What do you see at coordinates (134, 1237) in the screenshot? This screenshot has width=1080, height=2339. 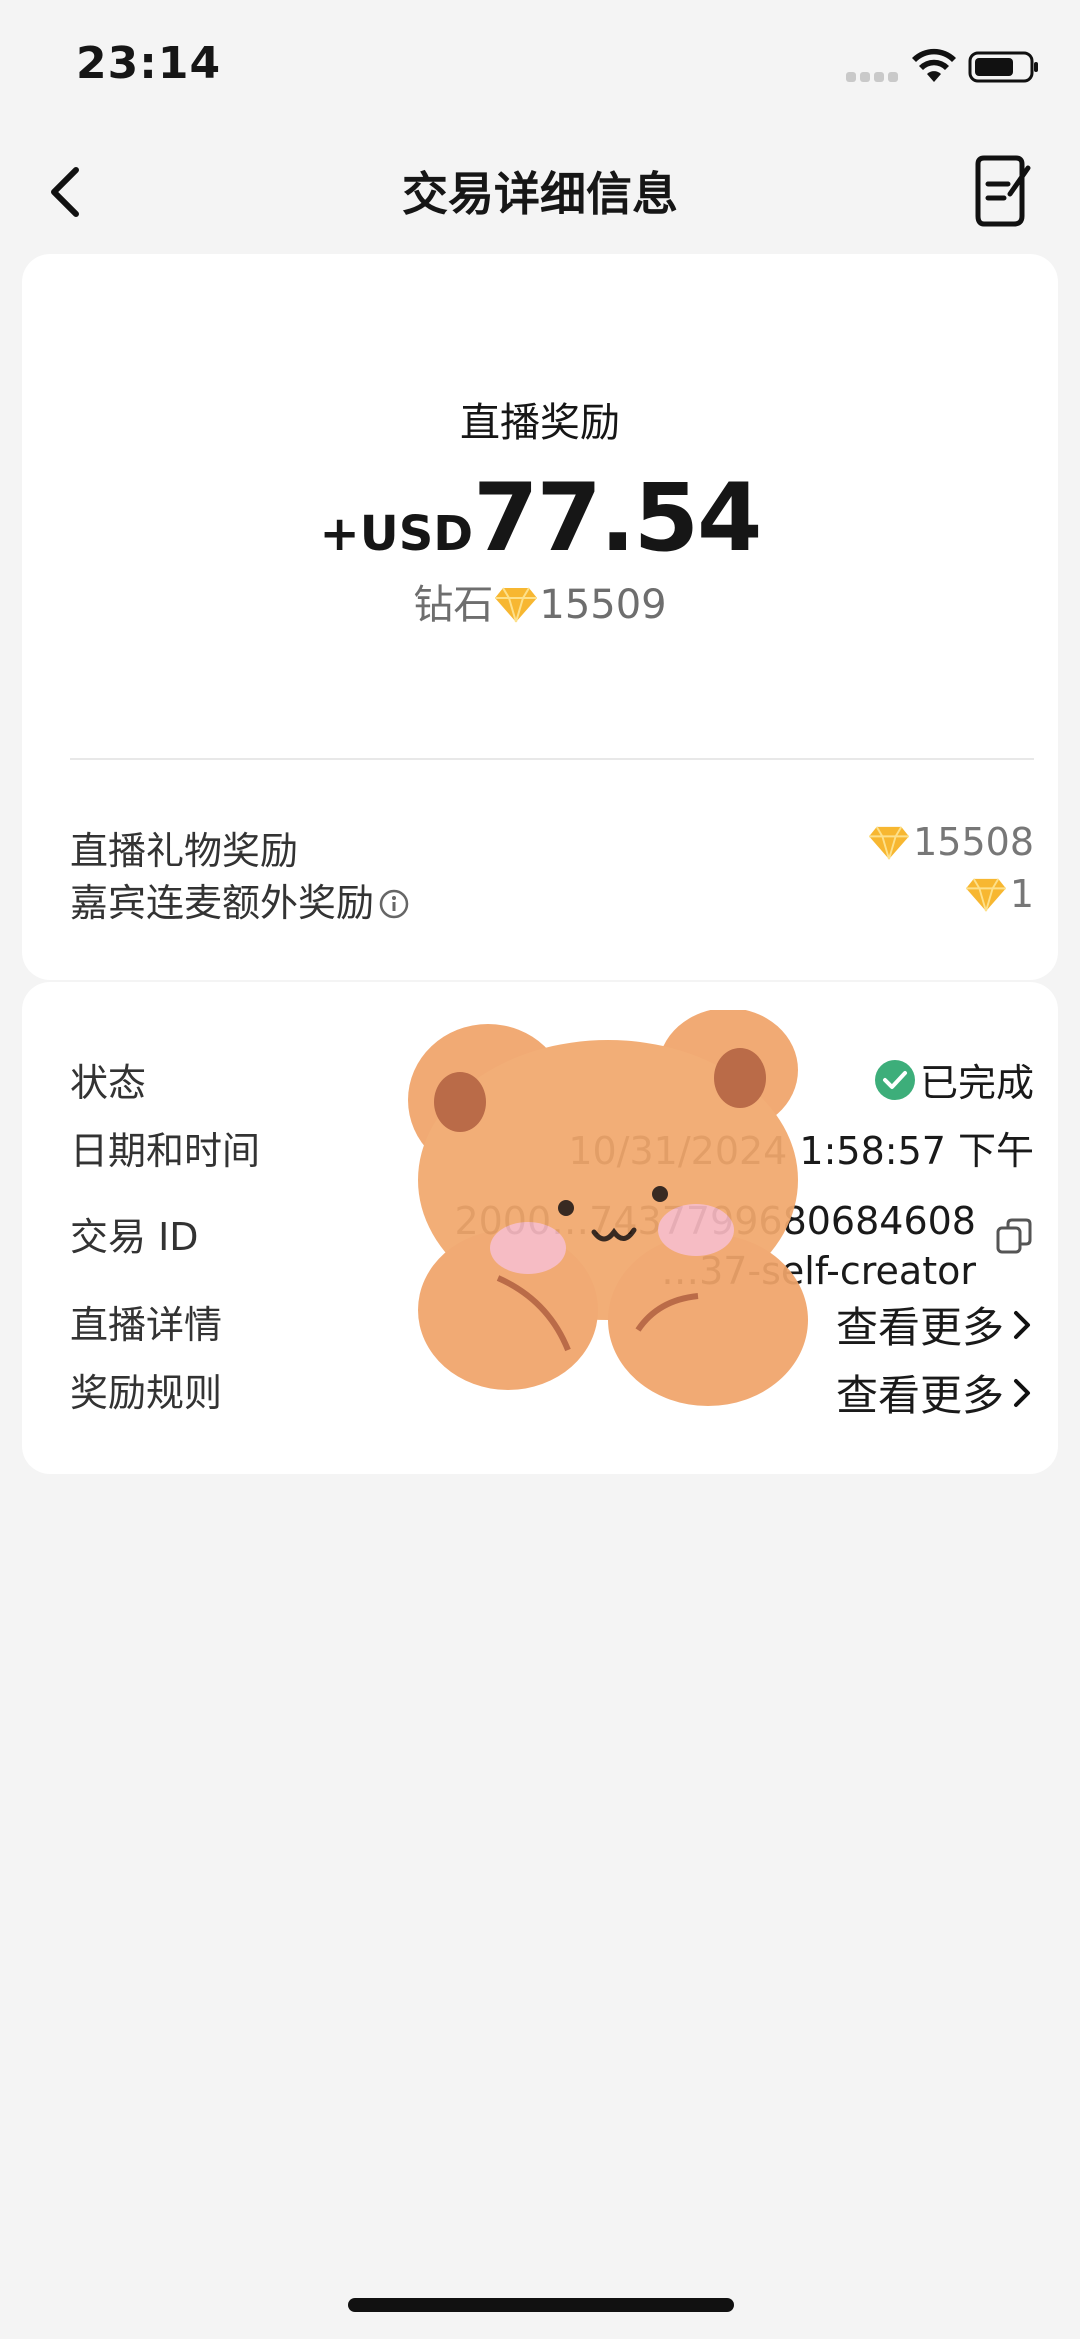 I see `txid-label: 交易 ID` at bounding box center [134, 1237].